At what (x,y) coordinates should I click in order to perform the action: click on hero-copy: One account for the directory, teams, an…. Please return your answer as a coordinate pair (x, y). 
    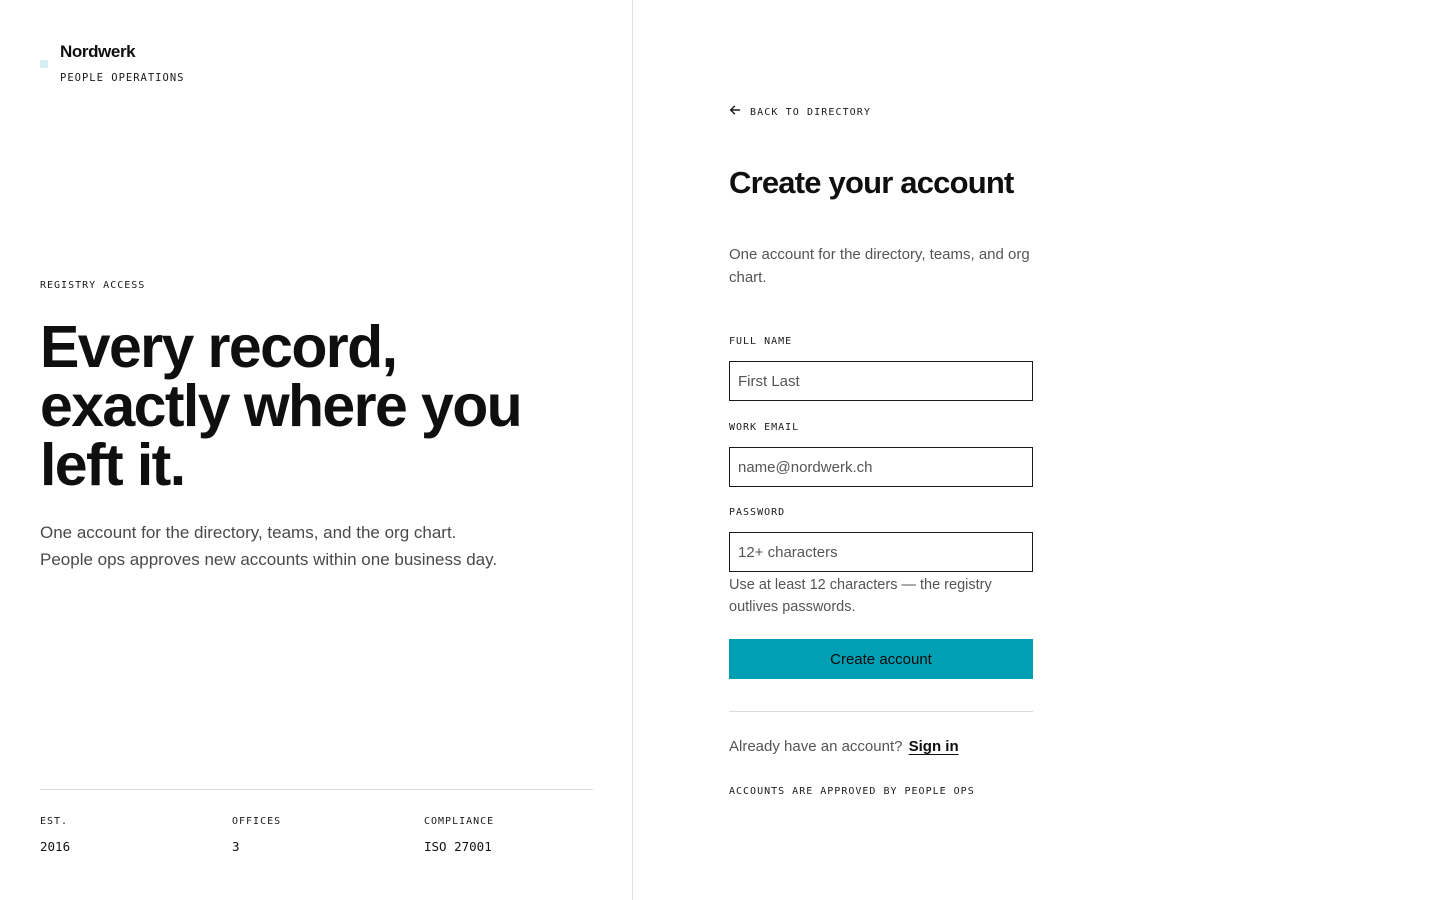
    Looking at the image, I should click on (269, 546).